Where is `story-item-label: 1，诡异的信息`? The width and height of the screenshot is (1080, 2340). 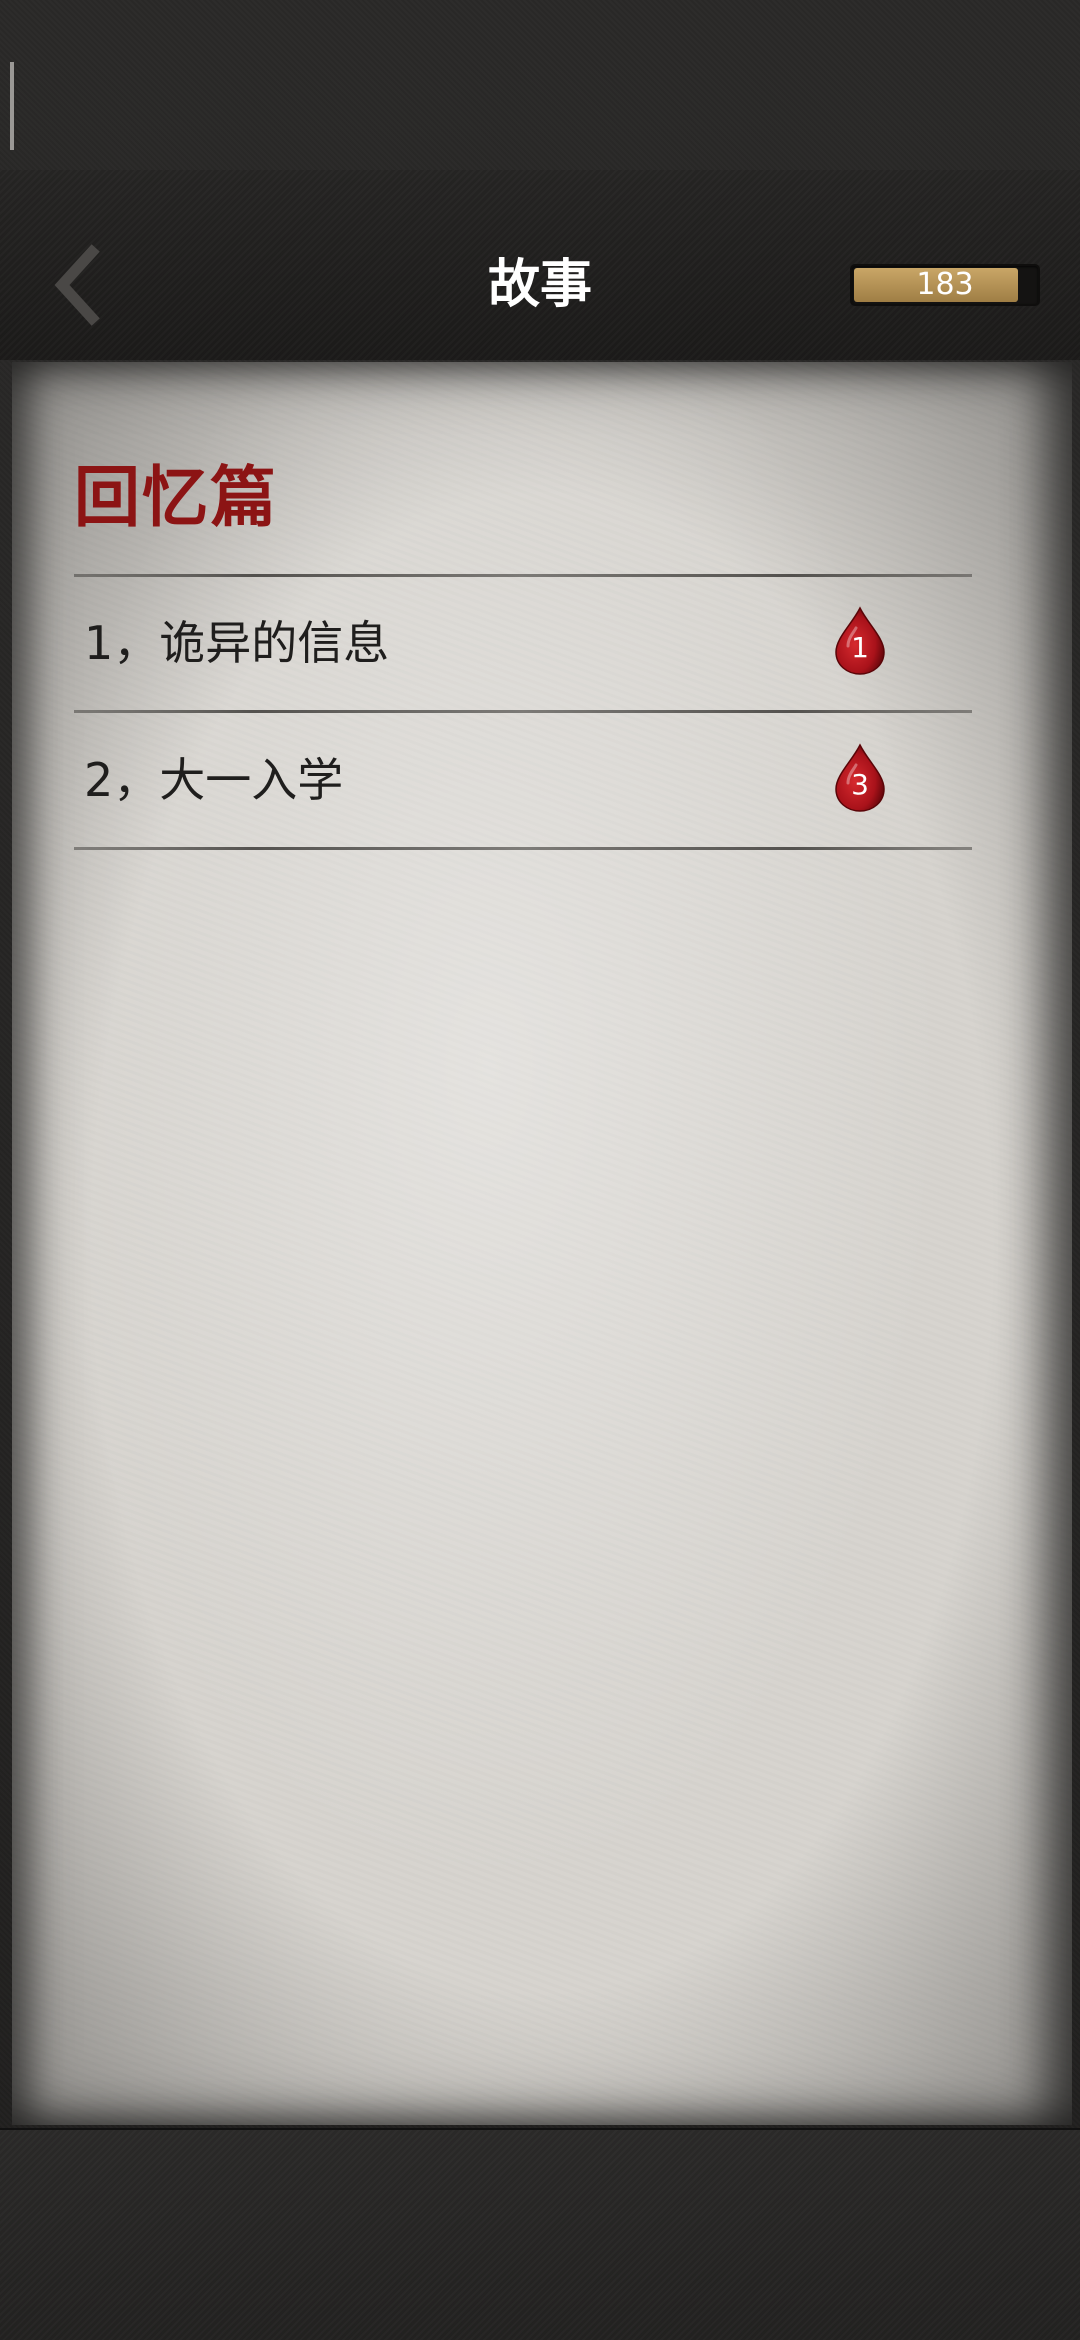 story-item-label: 1，诡异的信息 is located at coordinates (237, 643).